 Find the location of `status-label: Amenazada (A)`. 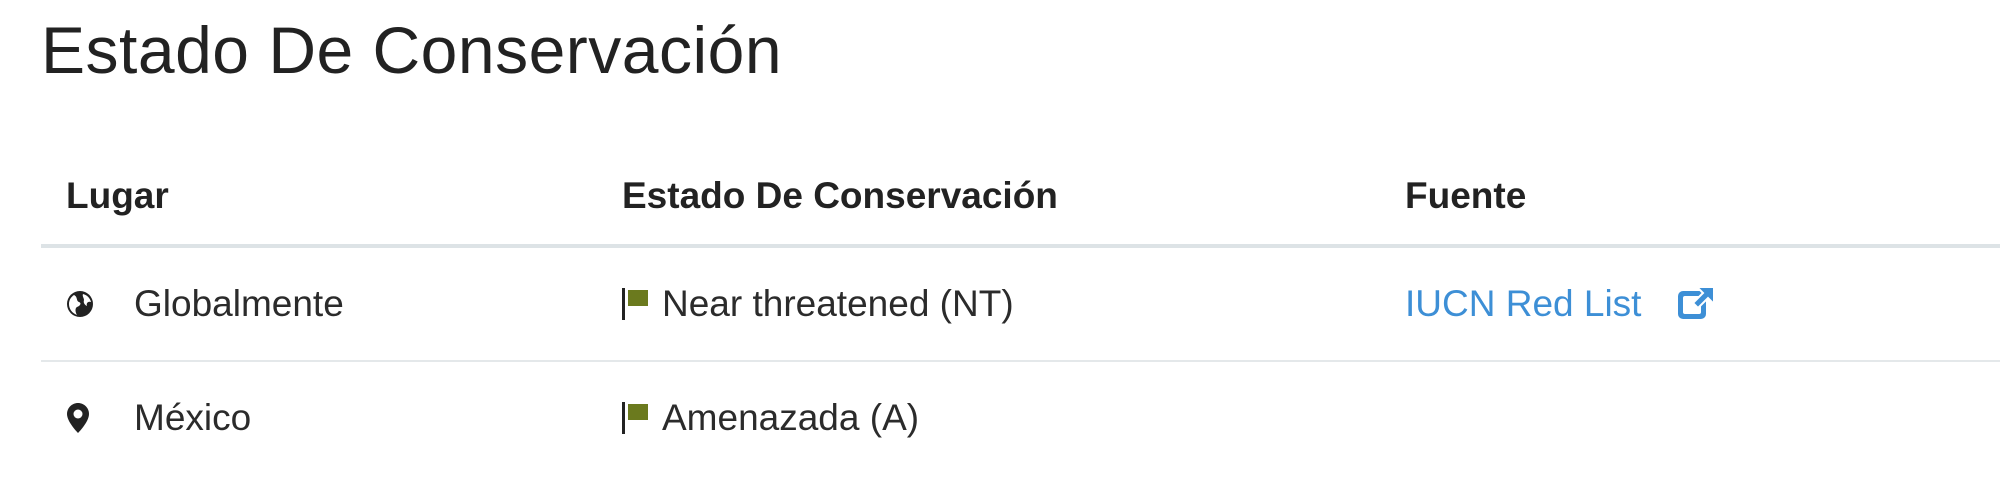

status-label: Amenazada (A) is located at coordinates (791, 417).